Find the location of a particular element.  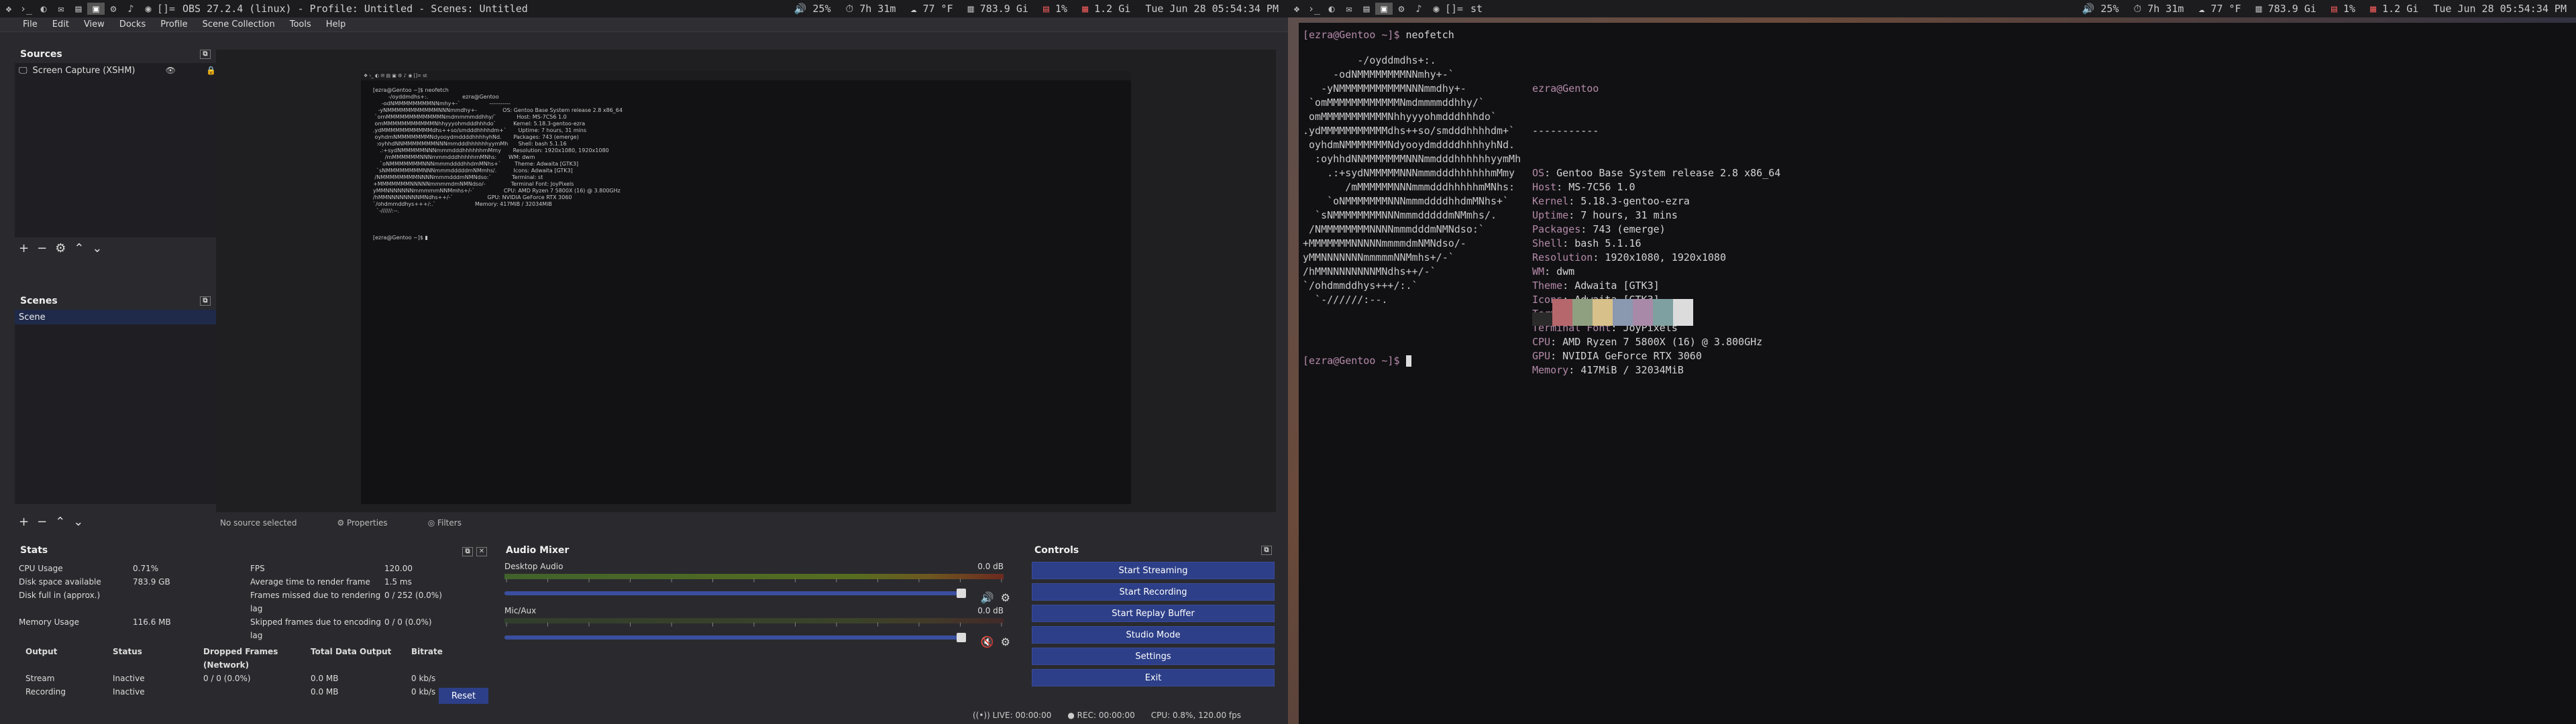

studio-mode-button: Studio Mode is located at coordinates (1153, 635).